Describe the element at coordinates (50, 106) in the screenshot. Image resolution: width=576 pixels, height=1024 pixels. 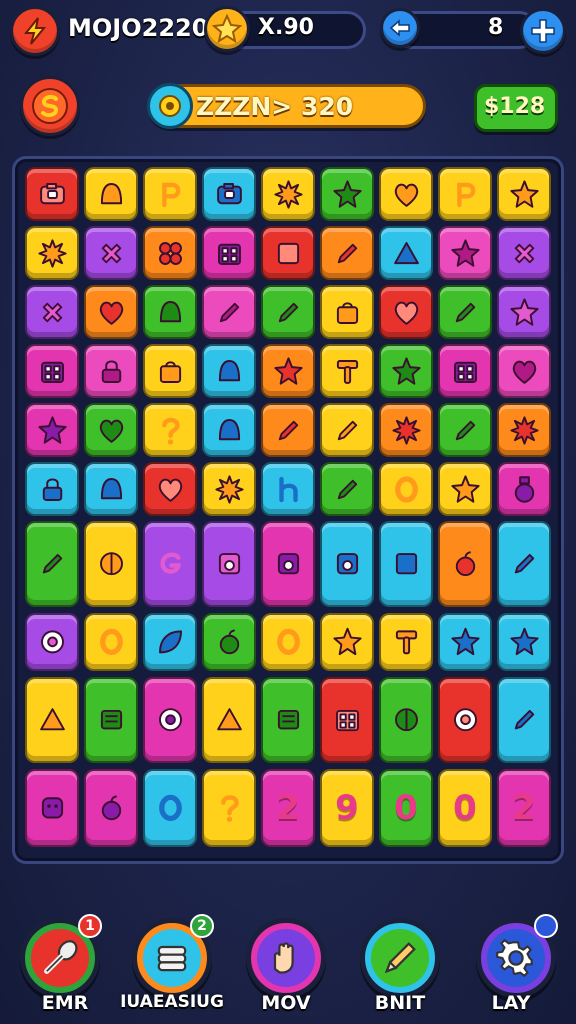
I see `coin-shop-button` at that location.